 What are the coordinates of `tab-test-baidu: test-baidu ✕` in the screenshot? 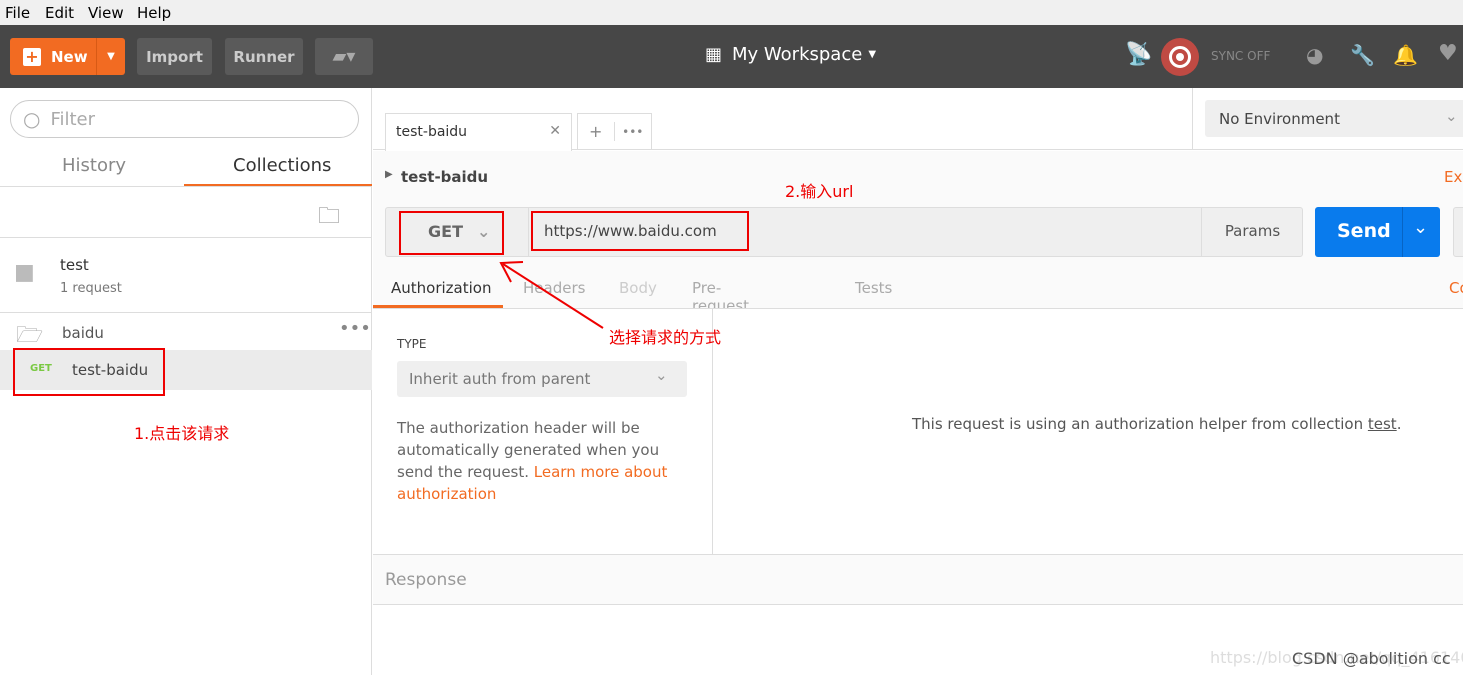 It's located at (478, 132).